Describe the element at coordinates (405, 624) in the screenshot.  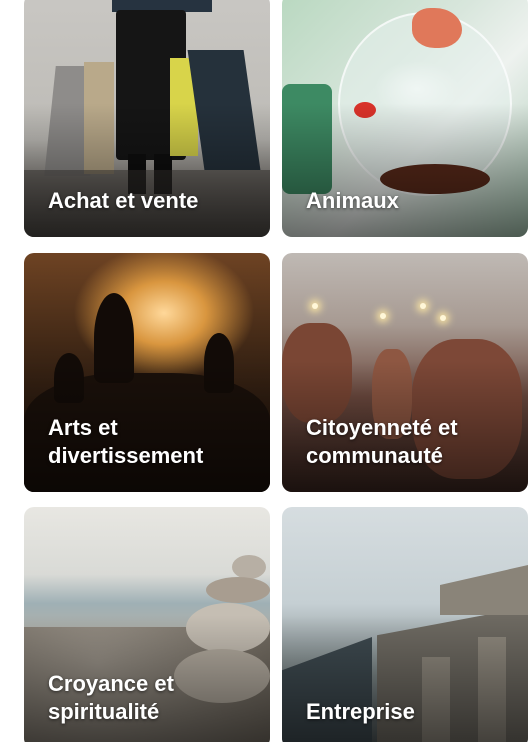
I see `category-card-entreprise: Entreprise` at that location.